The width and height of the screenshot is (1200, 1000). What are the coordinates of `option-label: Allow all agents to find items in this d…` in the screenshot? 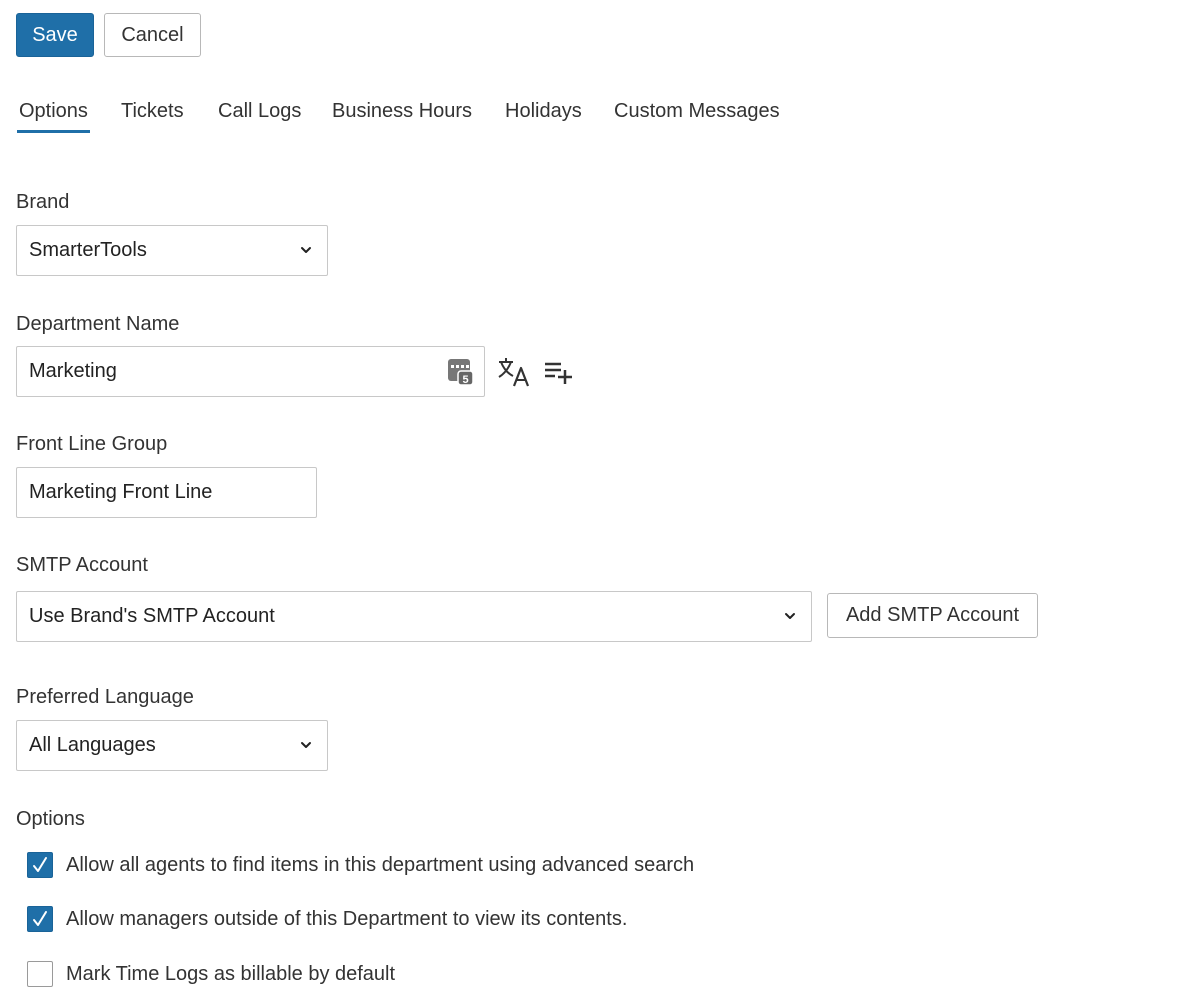 It's located at (380, 864).